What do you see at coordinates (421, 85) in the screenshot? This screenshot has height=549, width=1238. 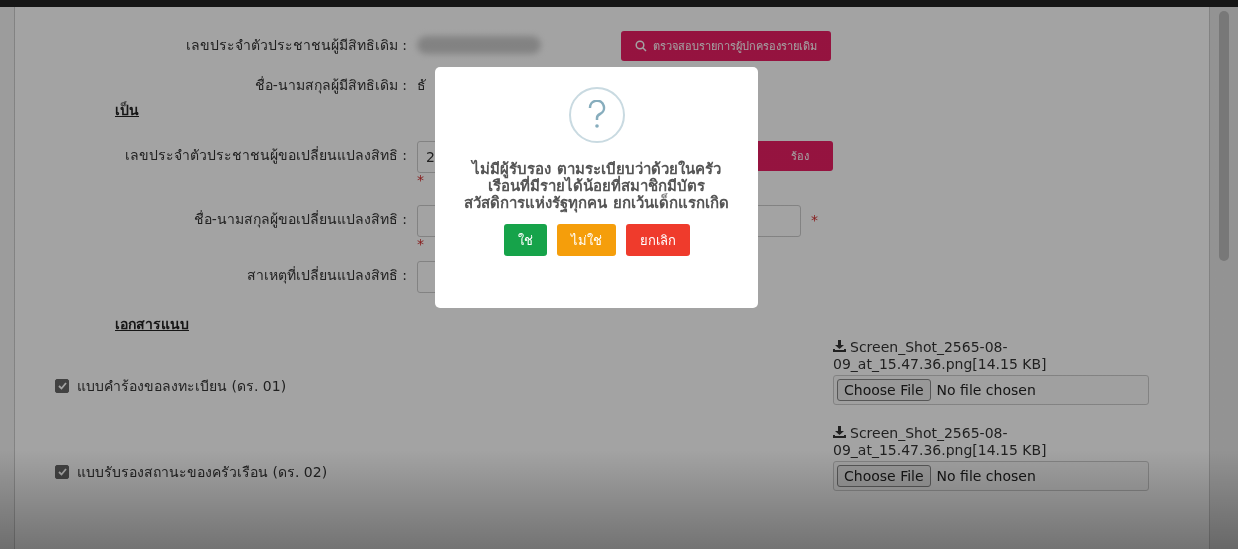 I see `field-value: ธั` at bounding box center [421, 85].